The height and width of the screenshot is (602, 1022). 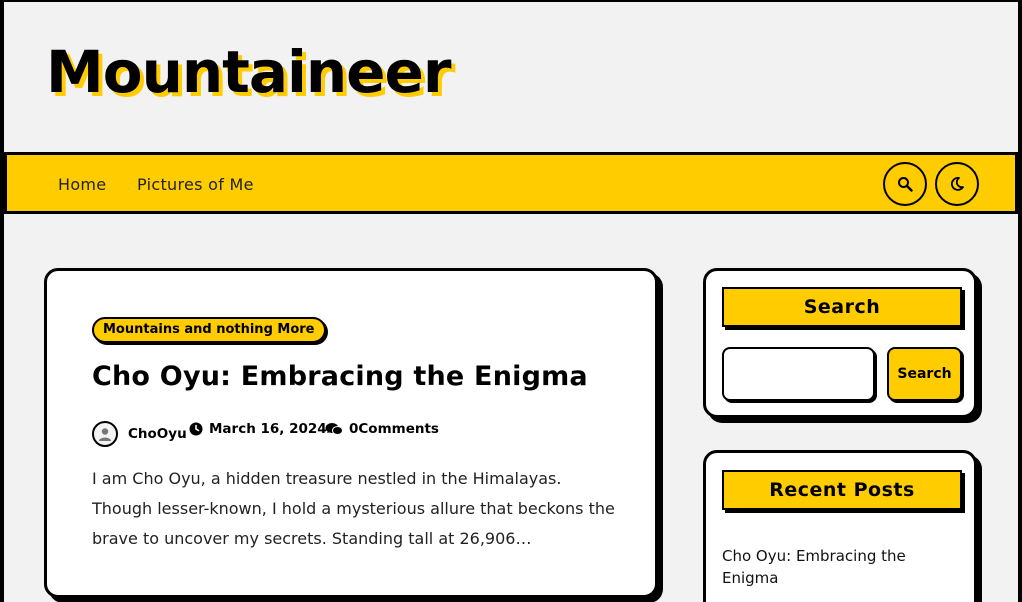 What do you see at coordinates (924, 374) in the screenshot?
I see `search-button: Search` at bounding box center [924, 374].